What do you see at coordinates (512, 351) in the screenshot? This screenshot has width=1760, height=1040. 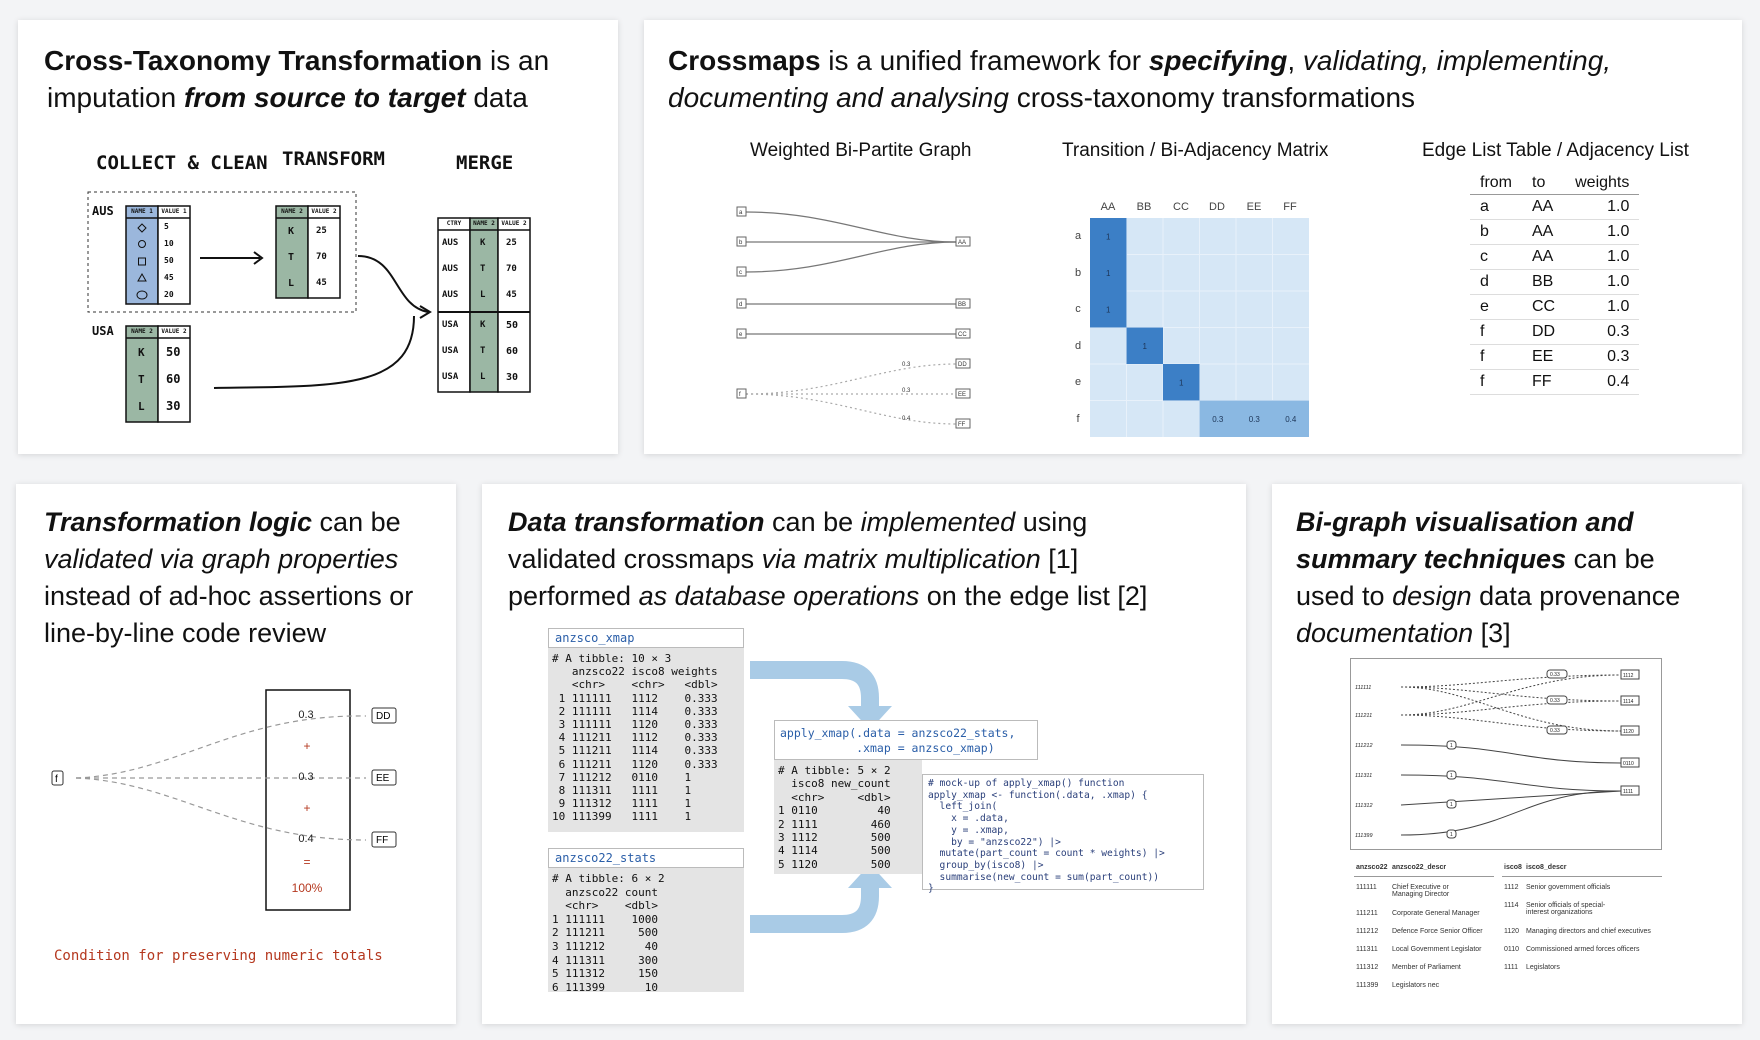 I see `merged-value: 60` at bounding box center [512, 351].